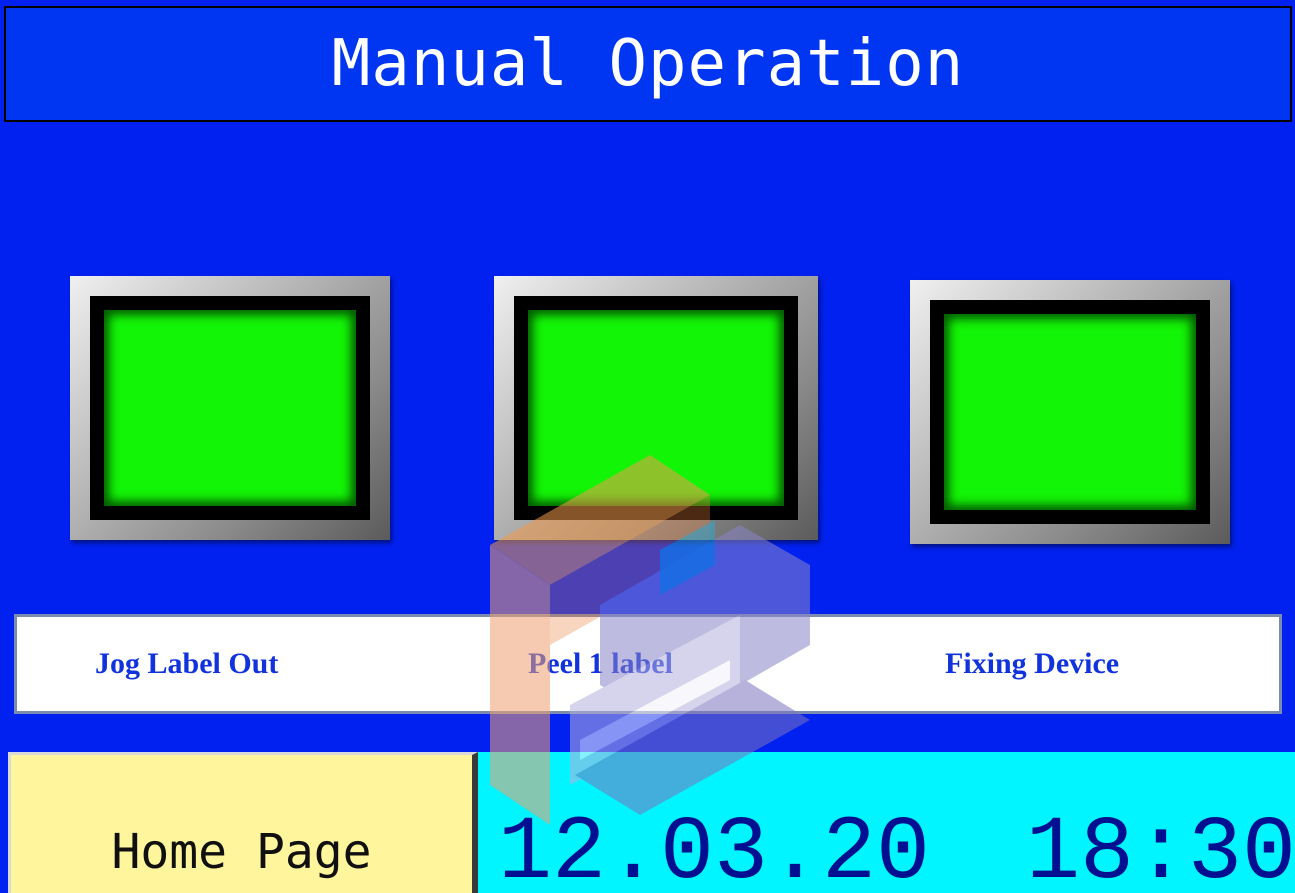 The width and height of the screenshot is (1295, 893). I want to click on date-readout: 12.03.20, so click(714, 848).